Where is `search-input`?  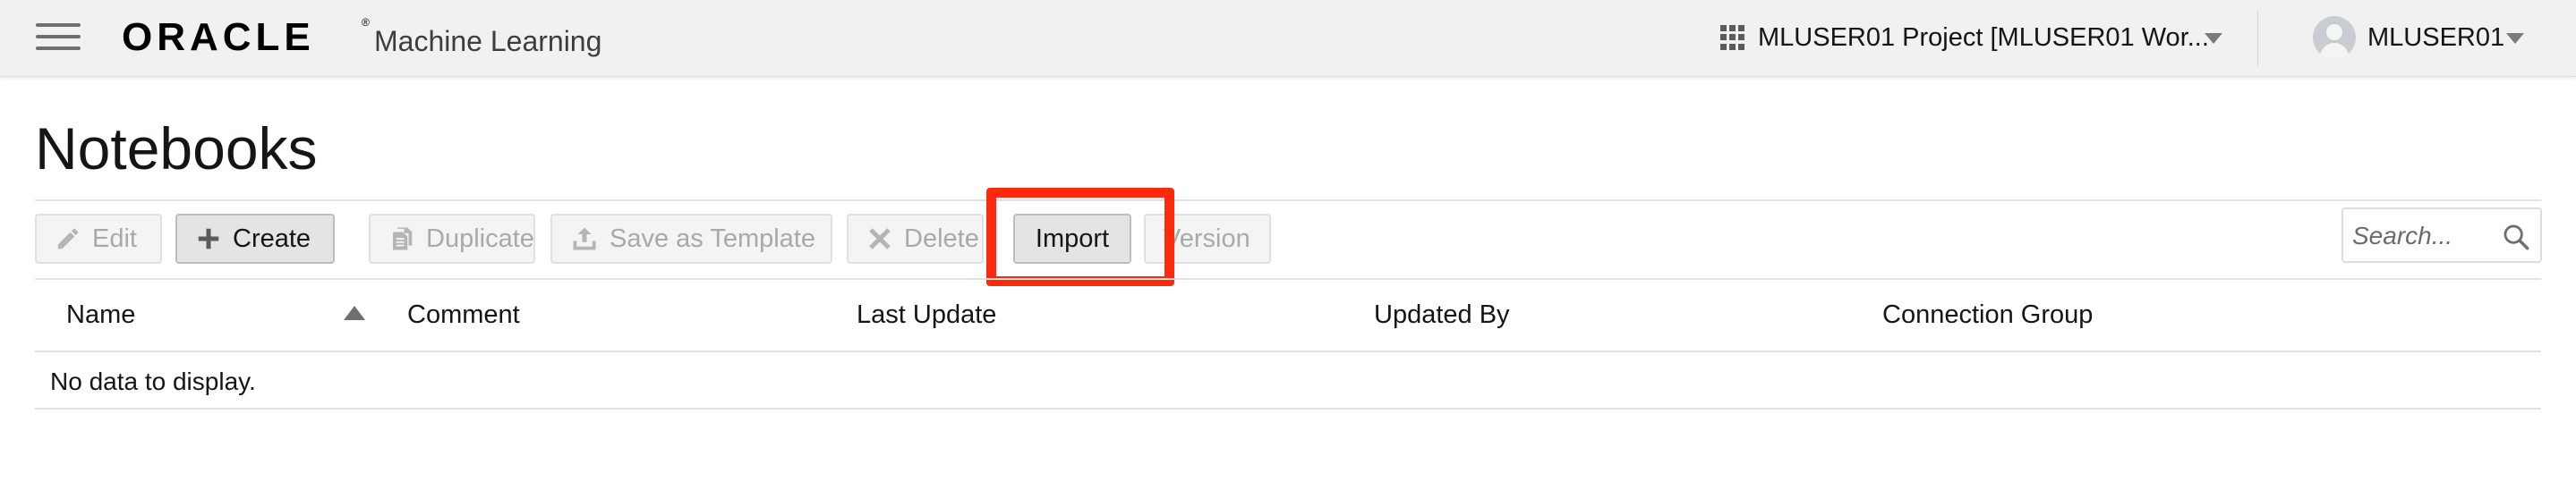 search-input is located at coordinates (2422, 236).